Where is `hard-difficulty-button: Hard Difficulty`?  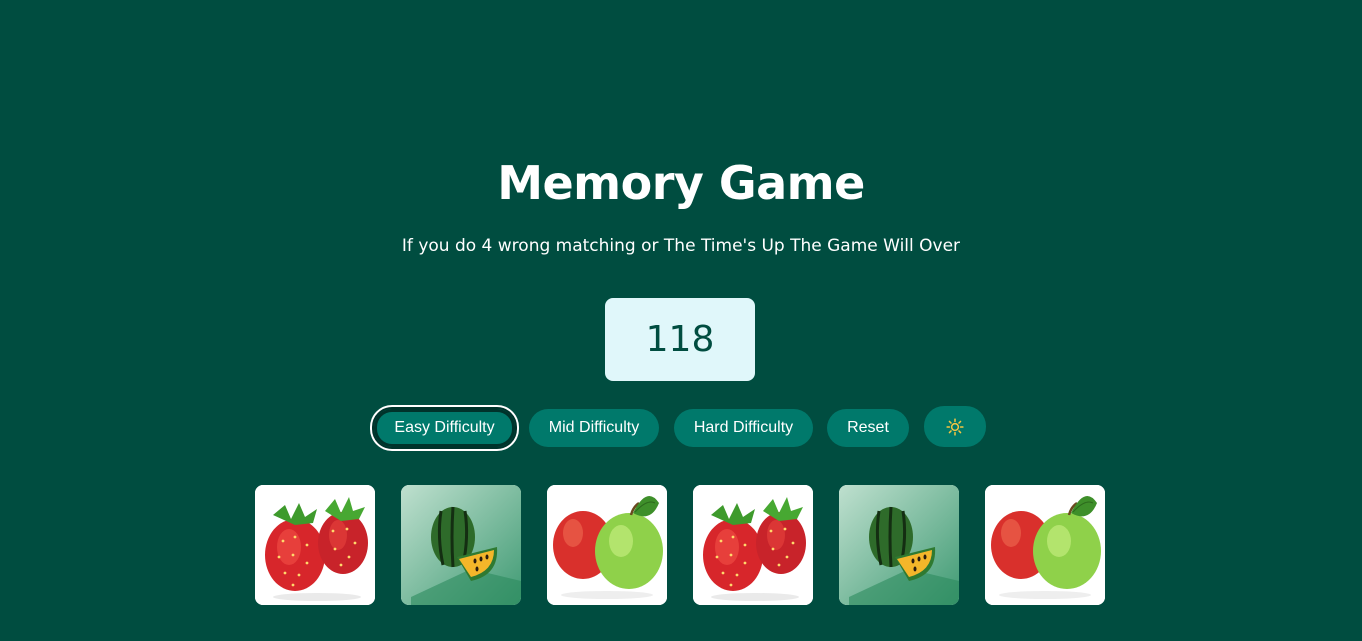
hard-difficulty-button: Hard Difficulty is located at coordinates (743, 428).